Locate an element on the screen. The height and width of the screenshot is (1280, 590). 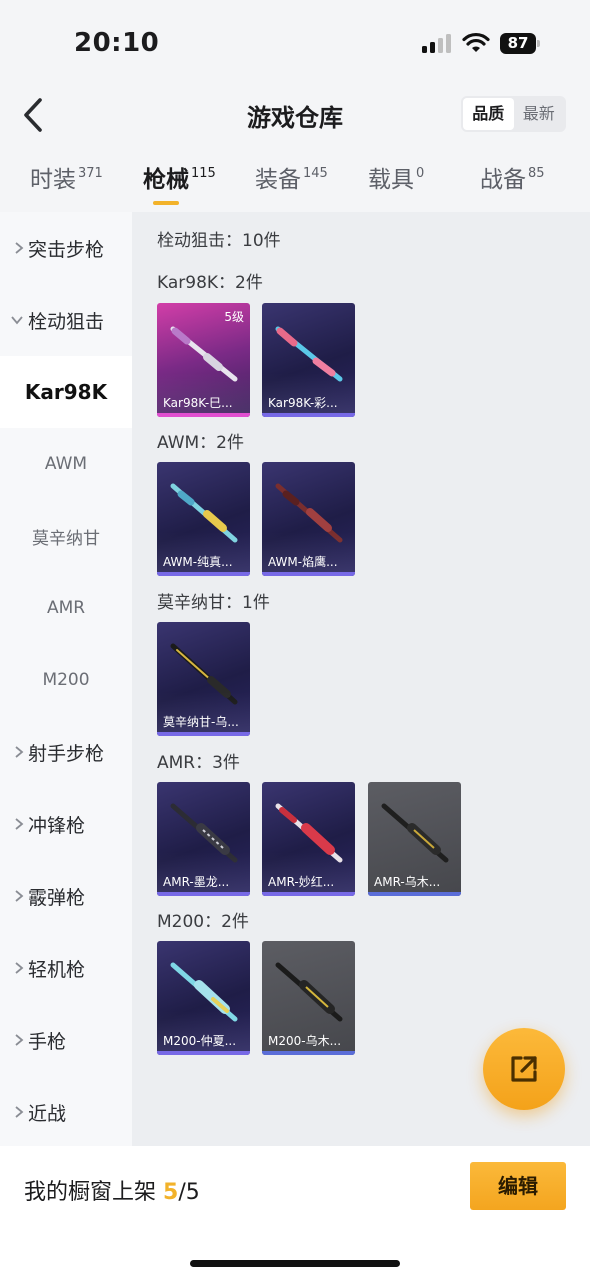
edit-button: 编辑 is located at coordinates (518, 1186).